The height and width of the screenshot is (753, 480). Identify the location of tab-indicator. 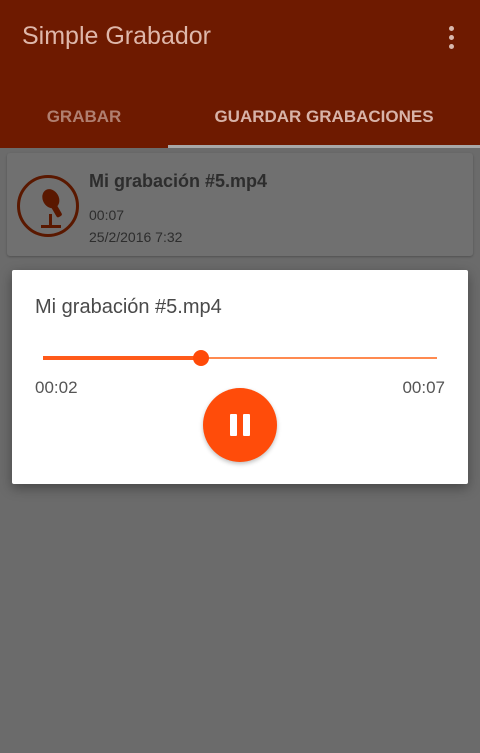
(324, 146).